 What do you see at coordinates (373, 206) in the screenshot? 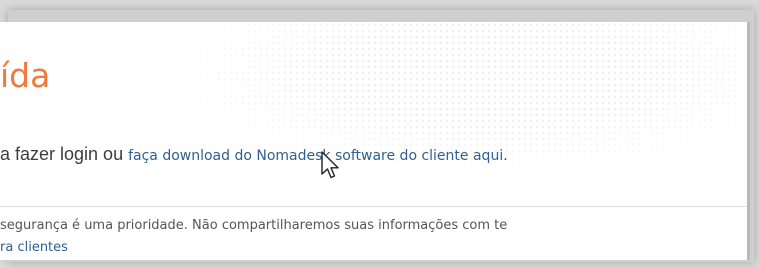
I see `divider` at bounding box center [373, 206].